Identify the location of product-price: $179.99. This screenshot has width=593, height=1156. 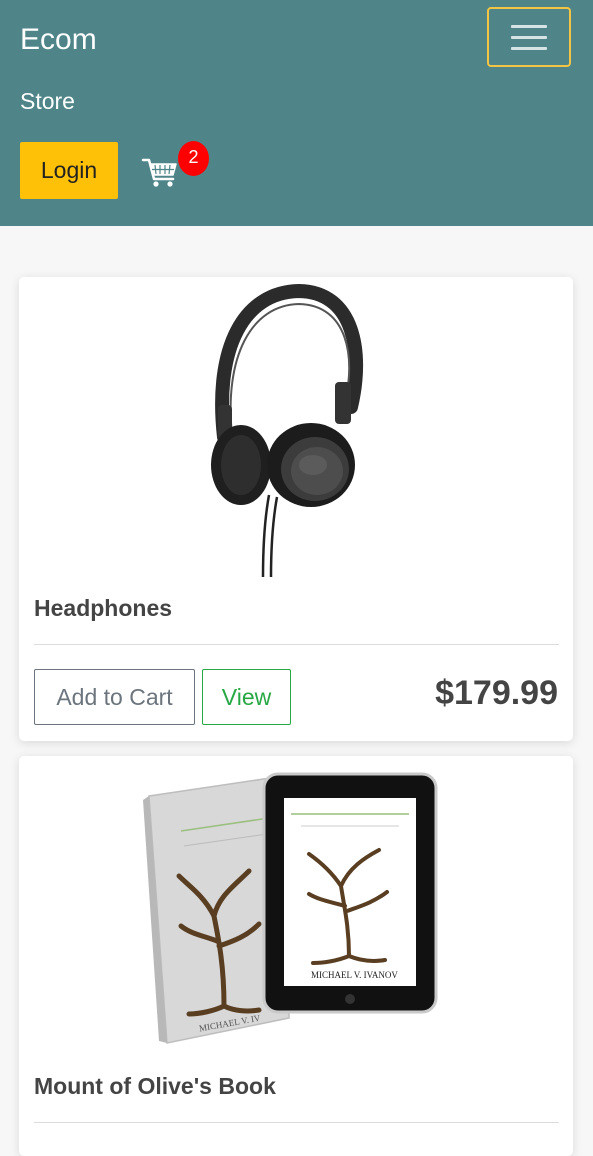
(496, 693).